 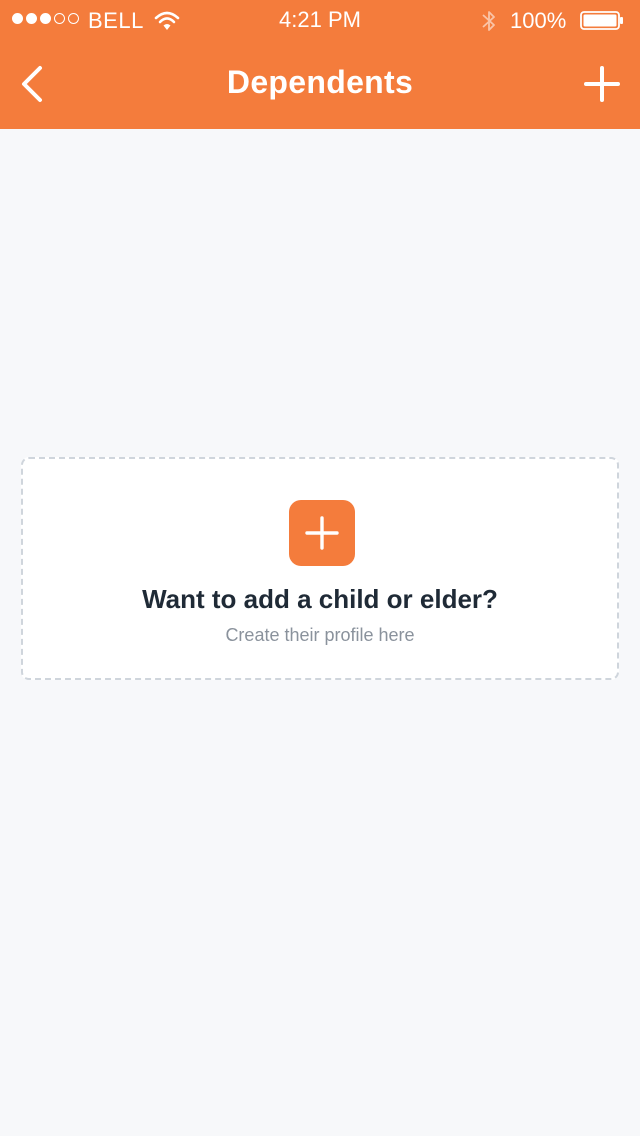 I want to click on page-title: Dependents, so click(x=320, y=82).